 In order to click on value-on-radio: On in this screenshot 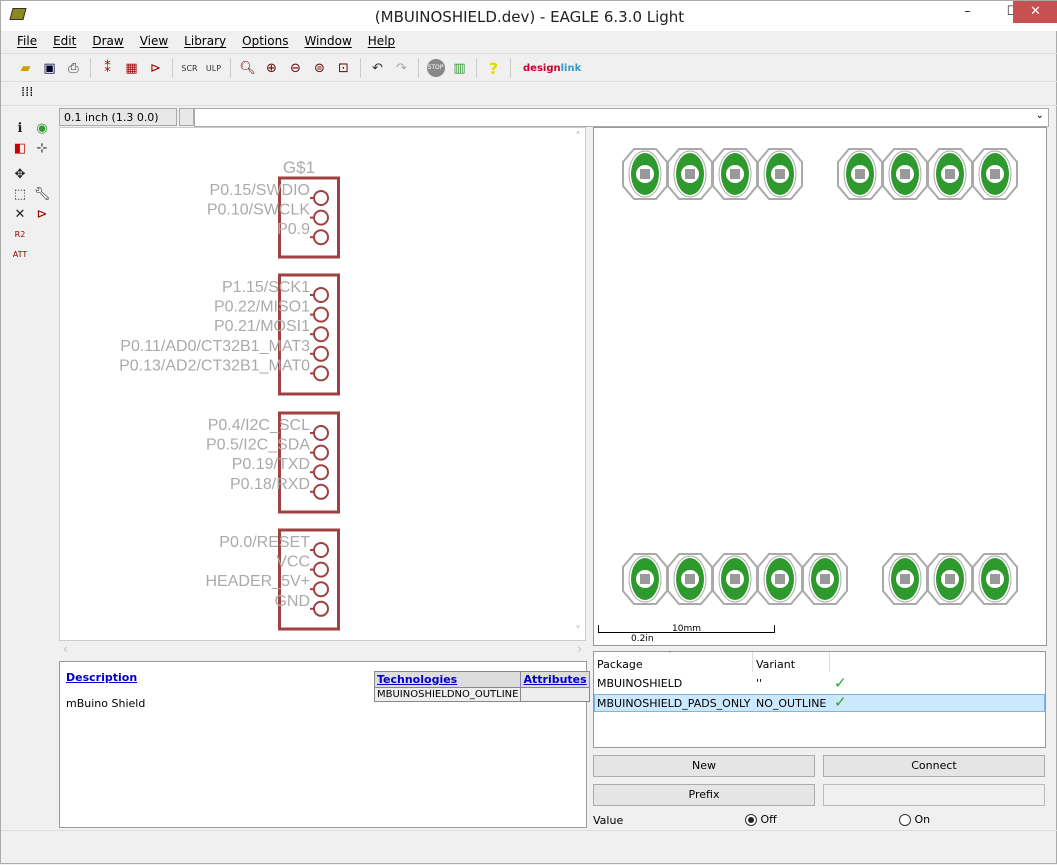, I will do `click(914, 819)`.